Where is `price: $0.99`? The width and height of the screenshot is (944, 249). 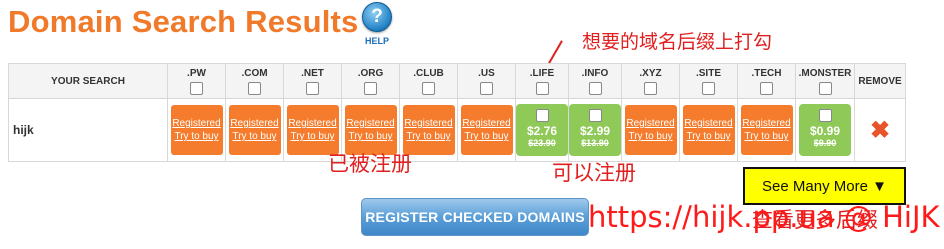
price: $0.99 is located at coordinates (825, 131).